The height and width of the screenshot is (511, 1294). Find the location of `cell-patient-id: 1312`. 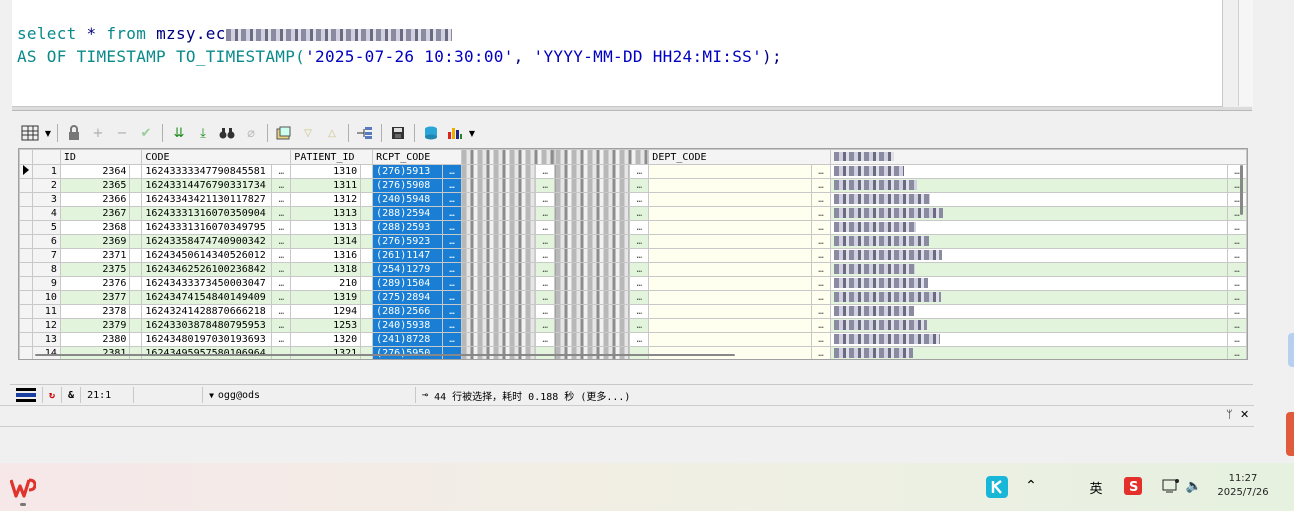

cell-patient-id: 1312 is located at coordinates (326, 199).